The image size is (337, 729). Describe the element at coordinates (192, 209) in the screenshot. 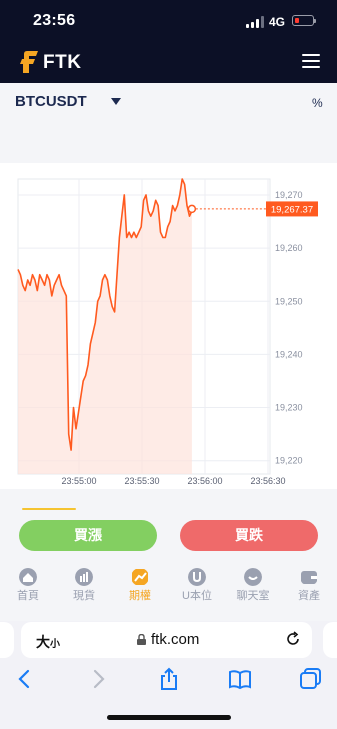

I see `current-price-dot` at that location.